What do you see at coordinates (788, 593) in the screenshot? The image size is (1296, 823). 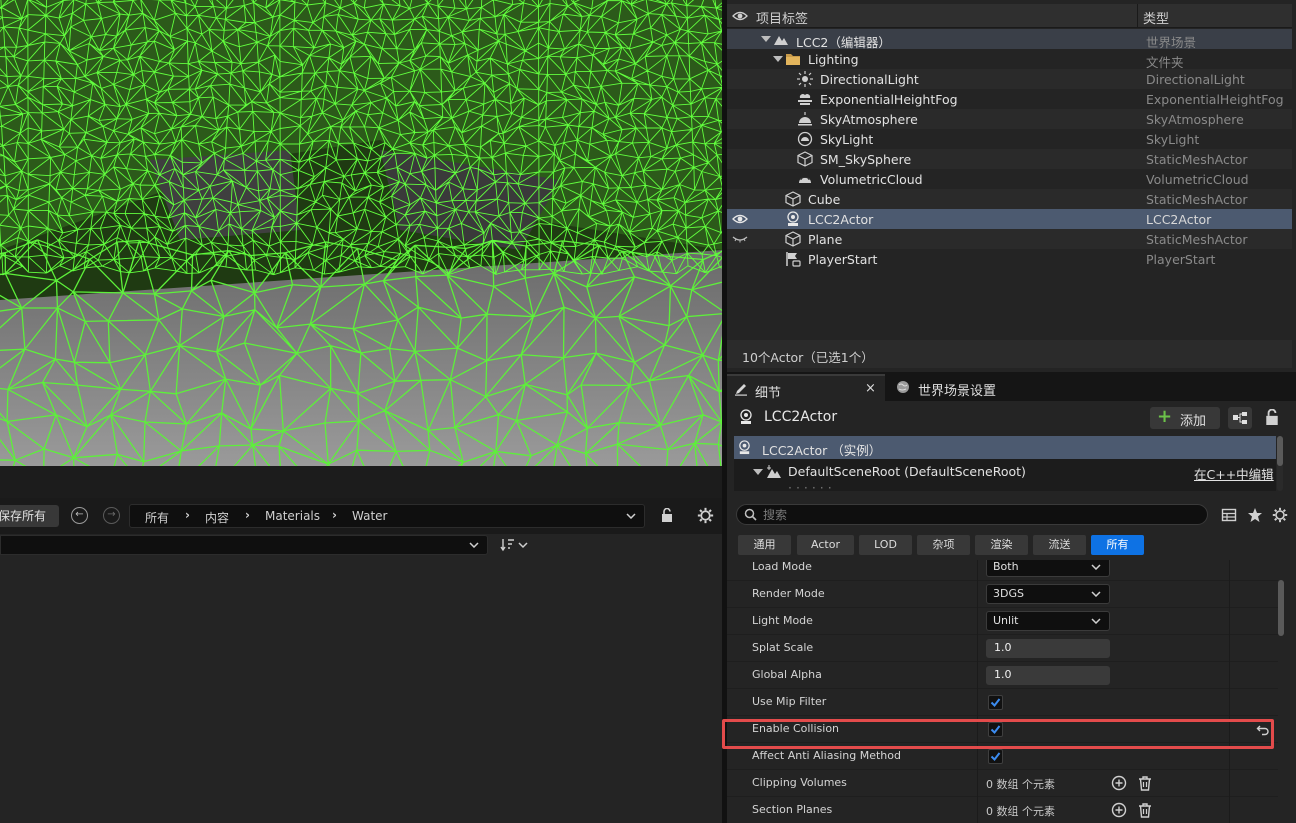 I see `prop-label: Render Mode` at bounding box center [788, 593].